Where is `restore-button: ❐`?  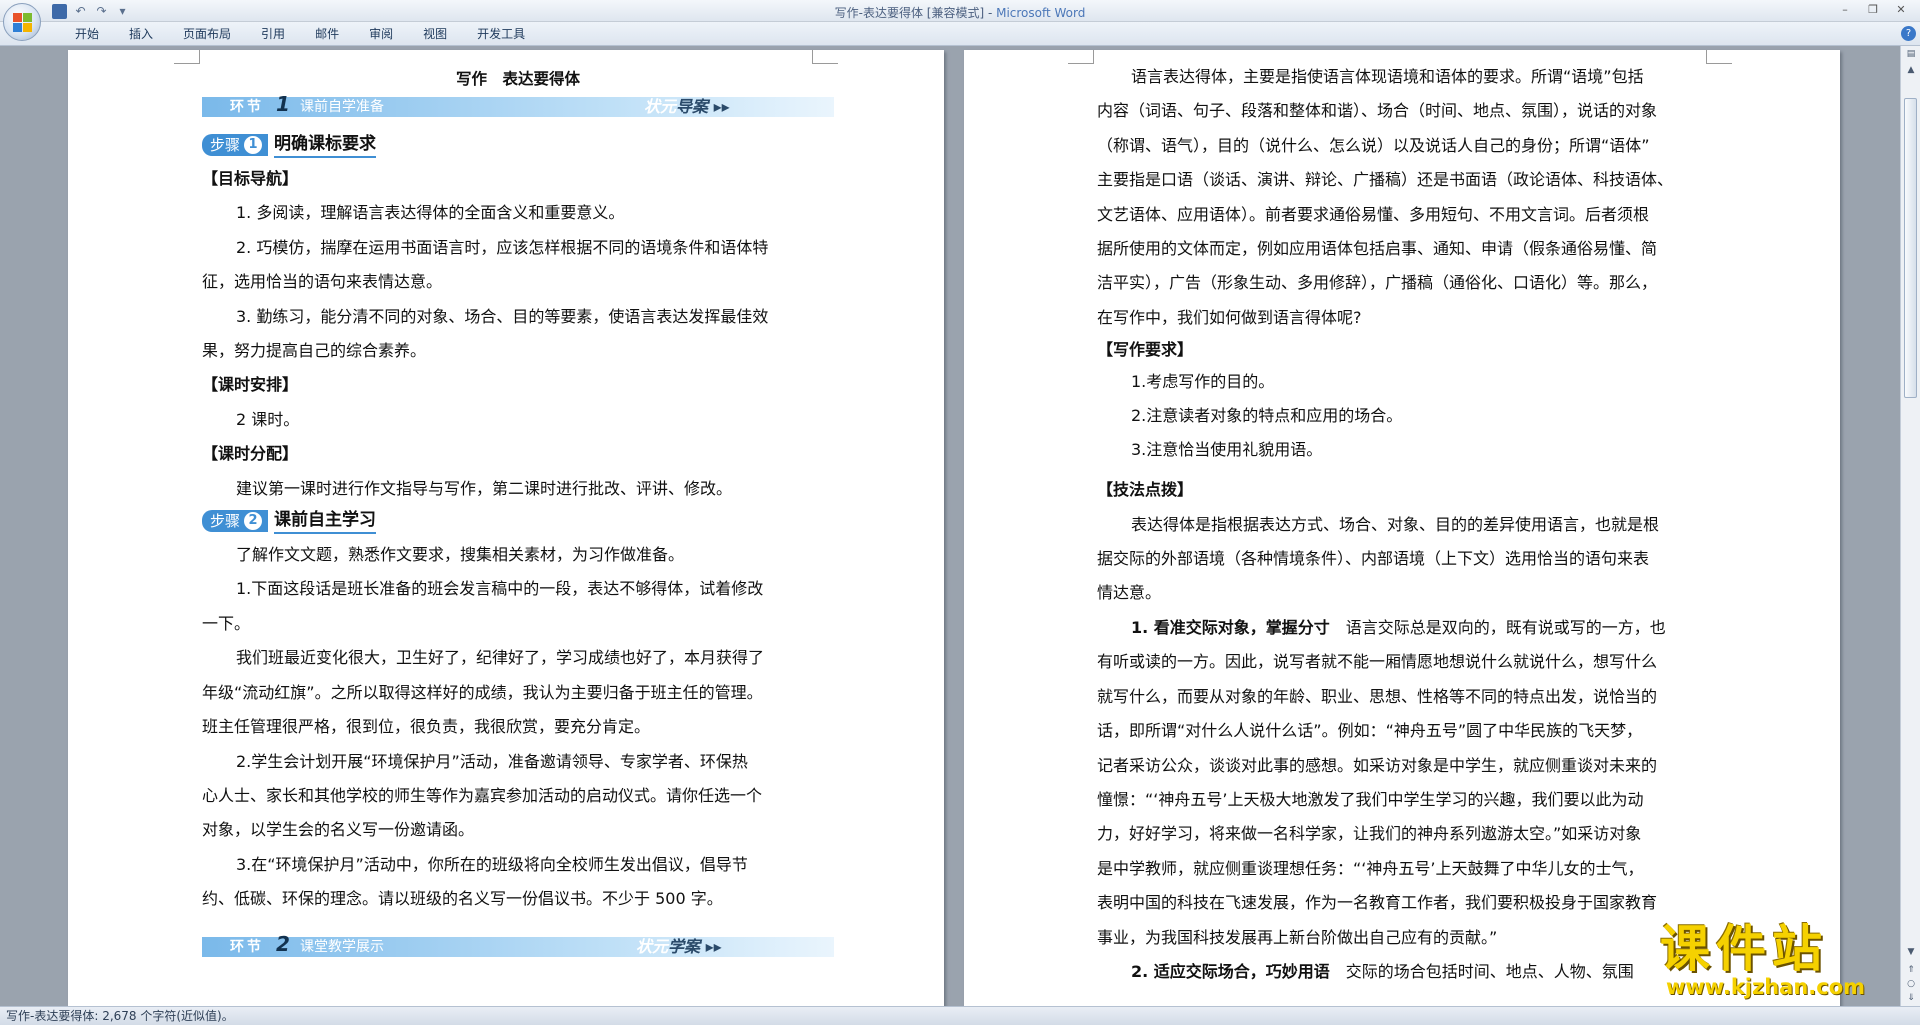
restore-button: ❐ is located at coordinates (1873, 10).